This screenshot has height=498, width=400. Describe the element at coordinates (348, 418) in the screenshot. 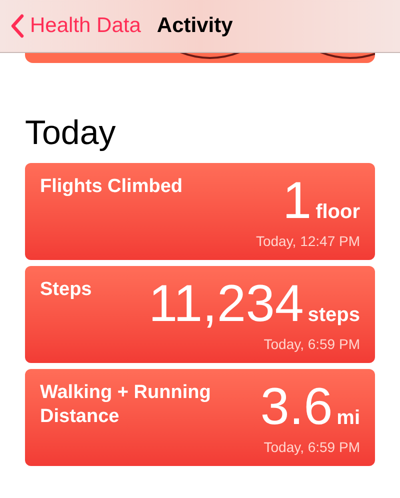

I see `metric-unit: mi` at that location.